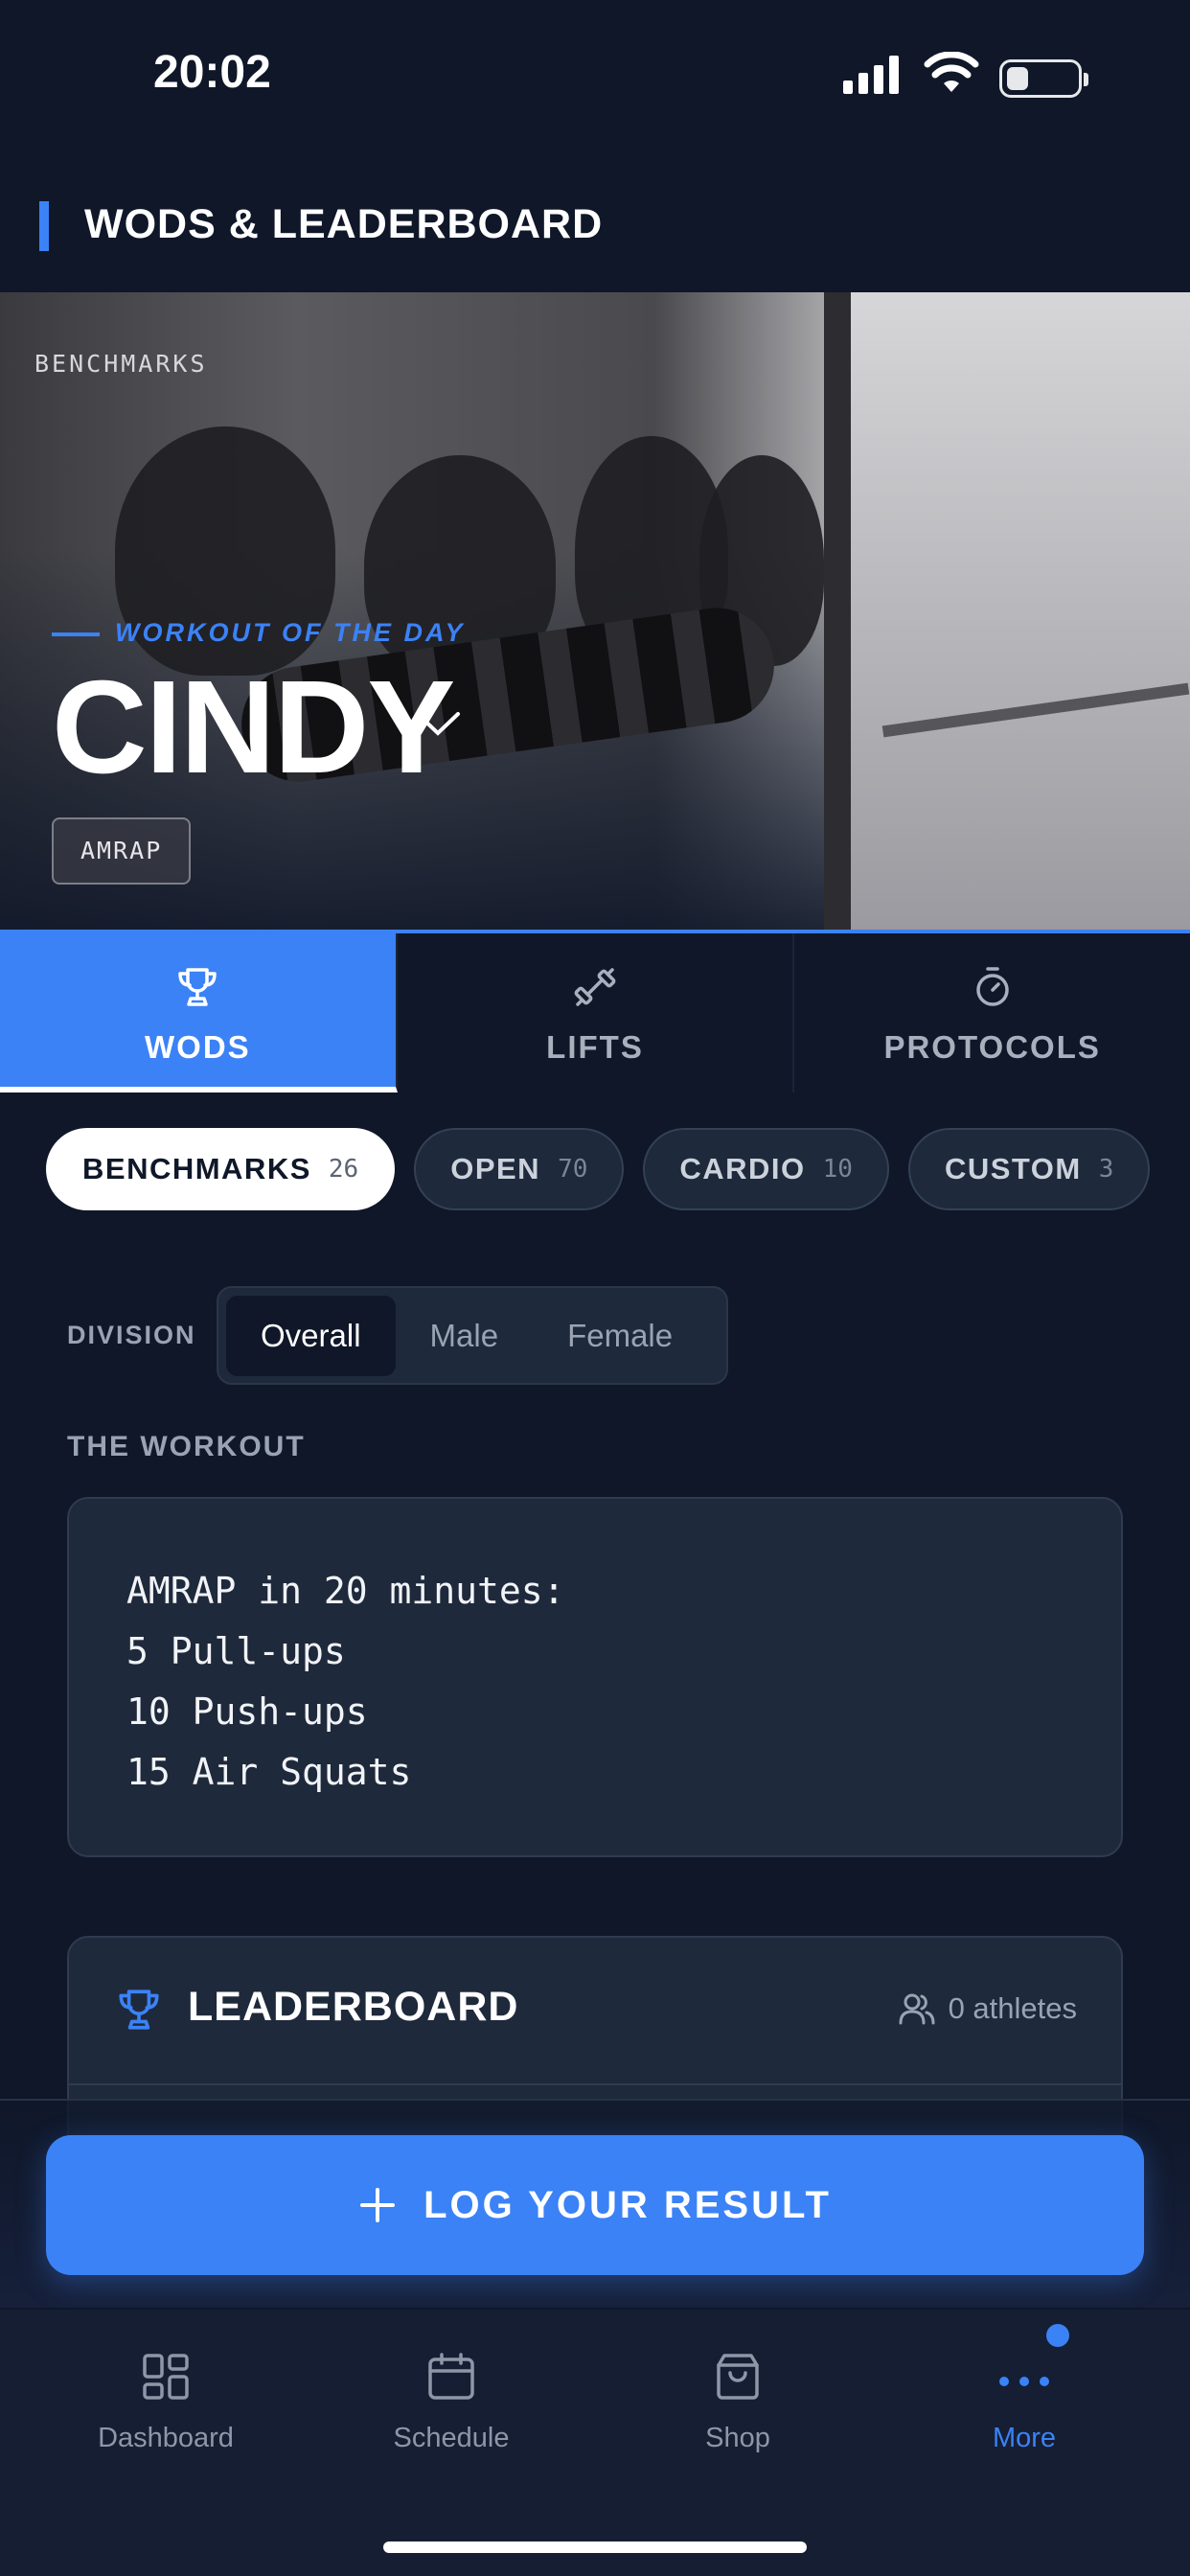 Image resolution: width=1190 pixels, height=2576 pixels. What do you see at coordinates (1024, 2381) in the screenshot?
I see `more-icon` at bounding box center [1024, 2381].